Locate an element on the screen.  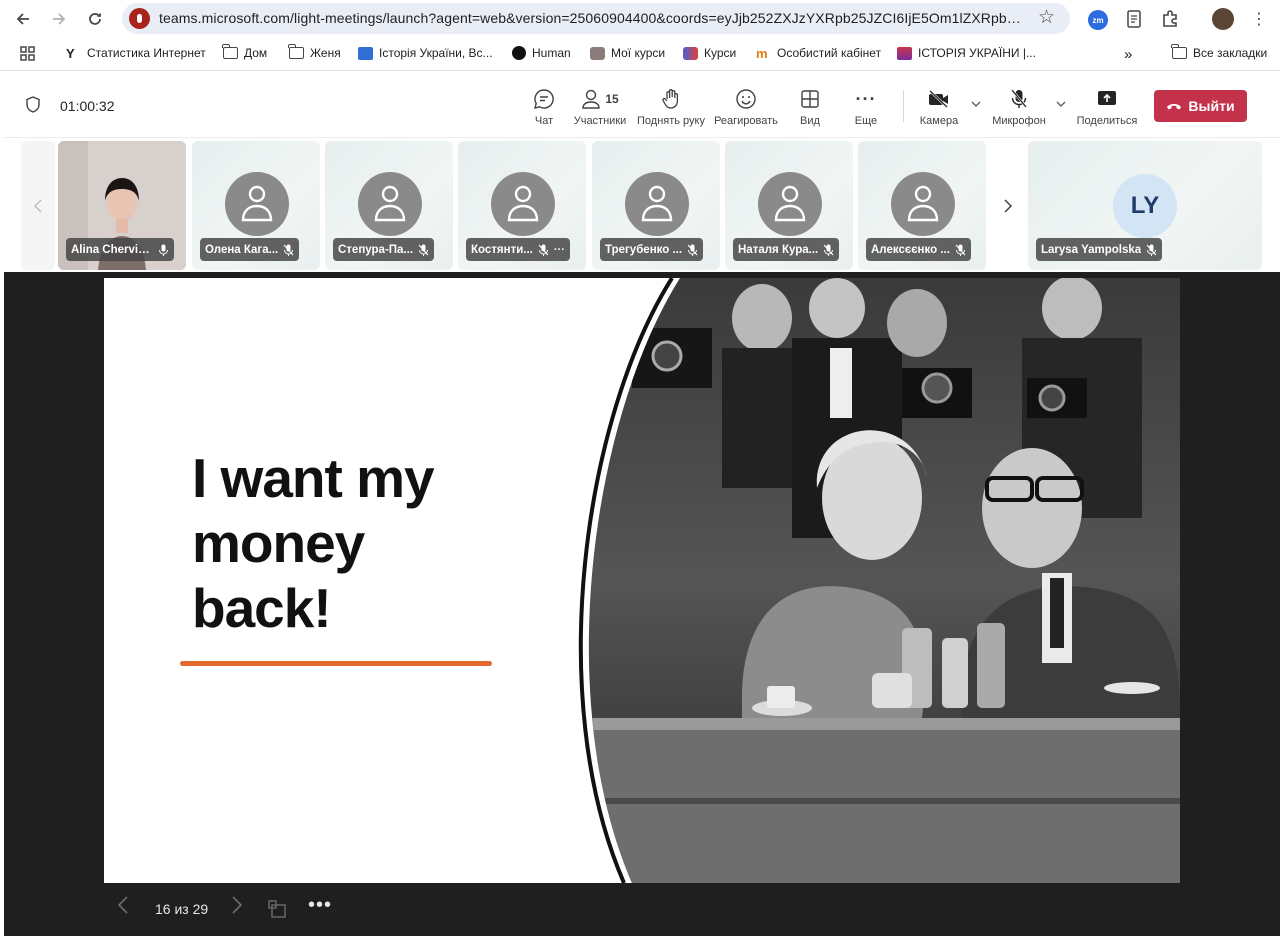
bookmark-label: Статистика Интернет is located at coordinates (146, 53).